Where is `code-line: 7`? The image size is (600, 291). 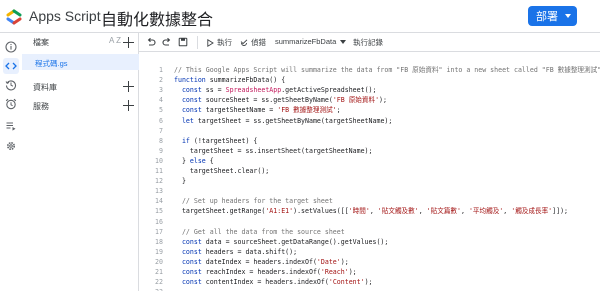 code-line: 7 is located at coordinates (369, 131).